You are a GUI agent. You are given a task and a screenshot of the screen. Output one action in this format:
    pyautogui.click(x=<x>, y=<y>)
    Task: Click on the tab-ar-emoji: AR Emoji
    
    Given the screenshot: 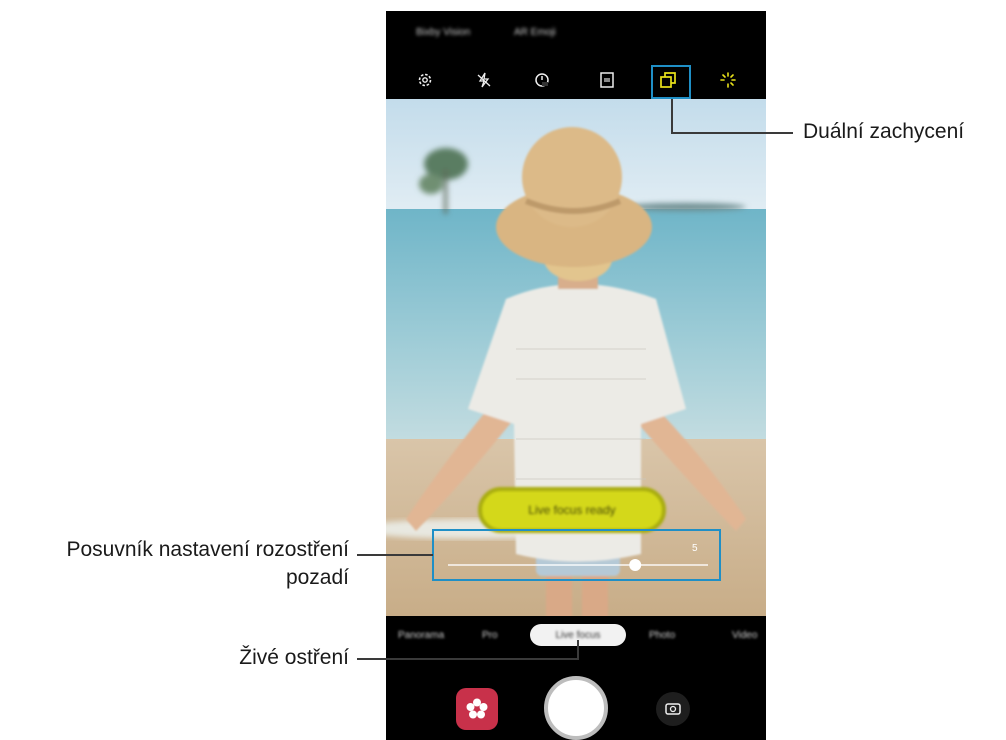 What is the action you would take?
    pyautogui.click(x=535, y=32)
    